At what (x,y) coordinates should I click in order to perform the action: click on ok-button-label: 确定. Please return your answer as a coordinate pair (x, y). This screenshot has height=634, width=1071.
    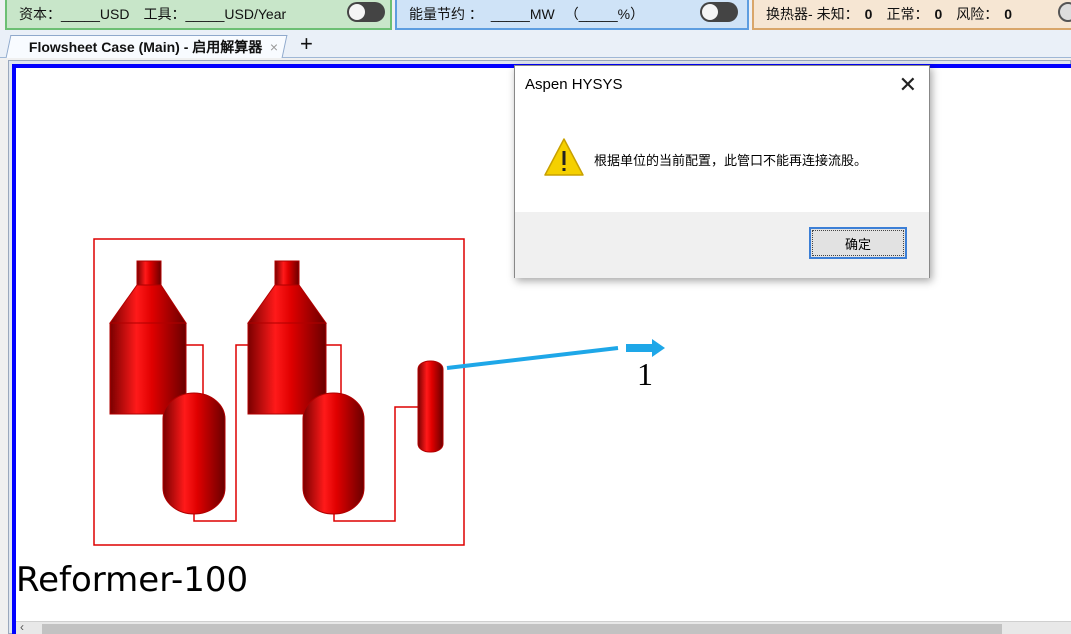
    Looking at the image, I should click on (857, 244).